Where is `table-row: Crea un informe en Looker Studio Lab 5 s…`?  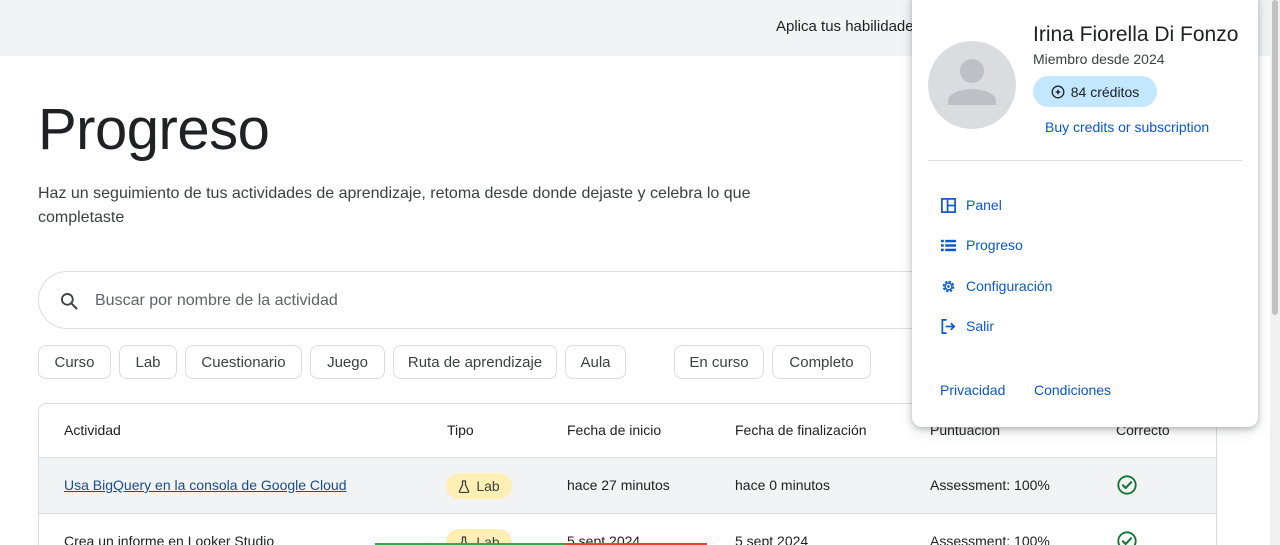 table-row: Crea un informe en Looker Studio Lab 5 s… is located at coordinates (627, 529).